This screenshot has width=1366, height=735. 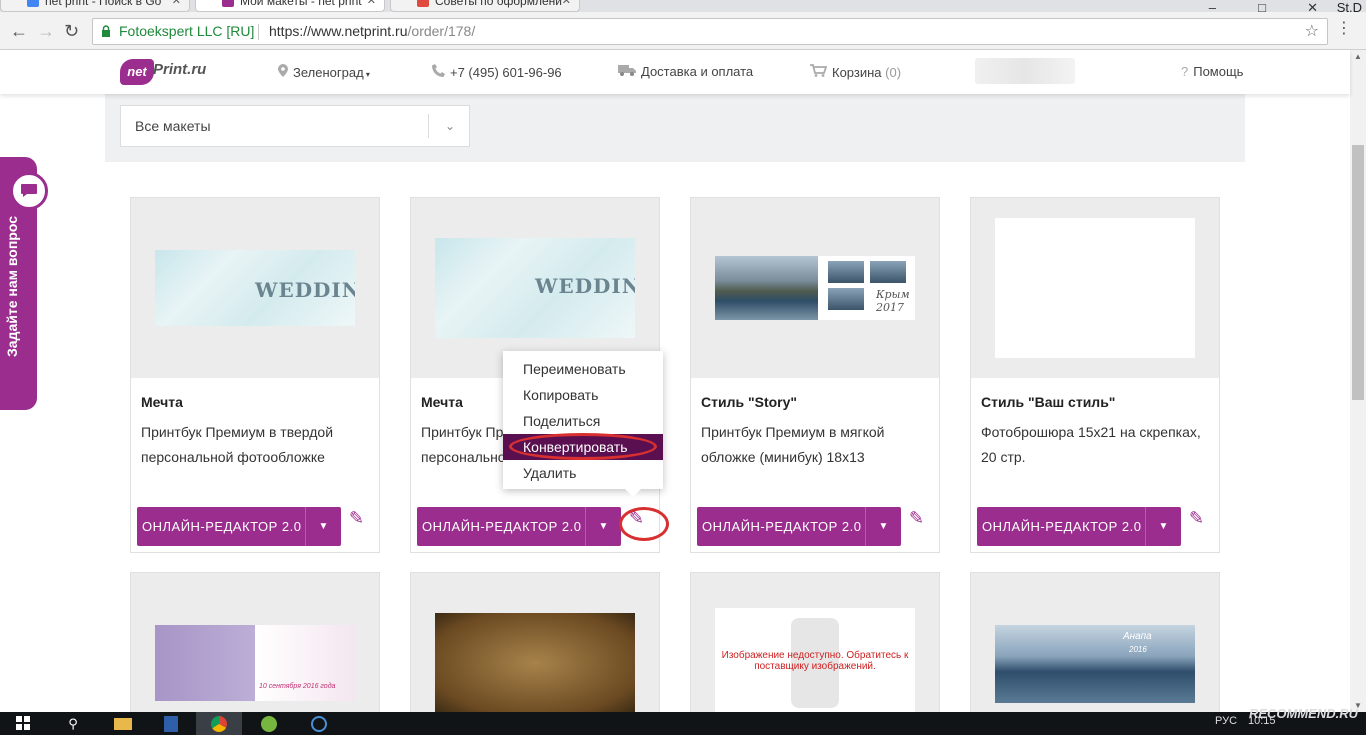 What do you see at coordinates (173, 126) in the screenshot?
I see `filter-selected-value: Все макеты` at bounding box center [173, 126].